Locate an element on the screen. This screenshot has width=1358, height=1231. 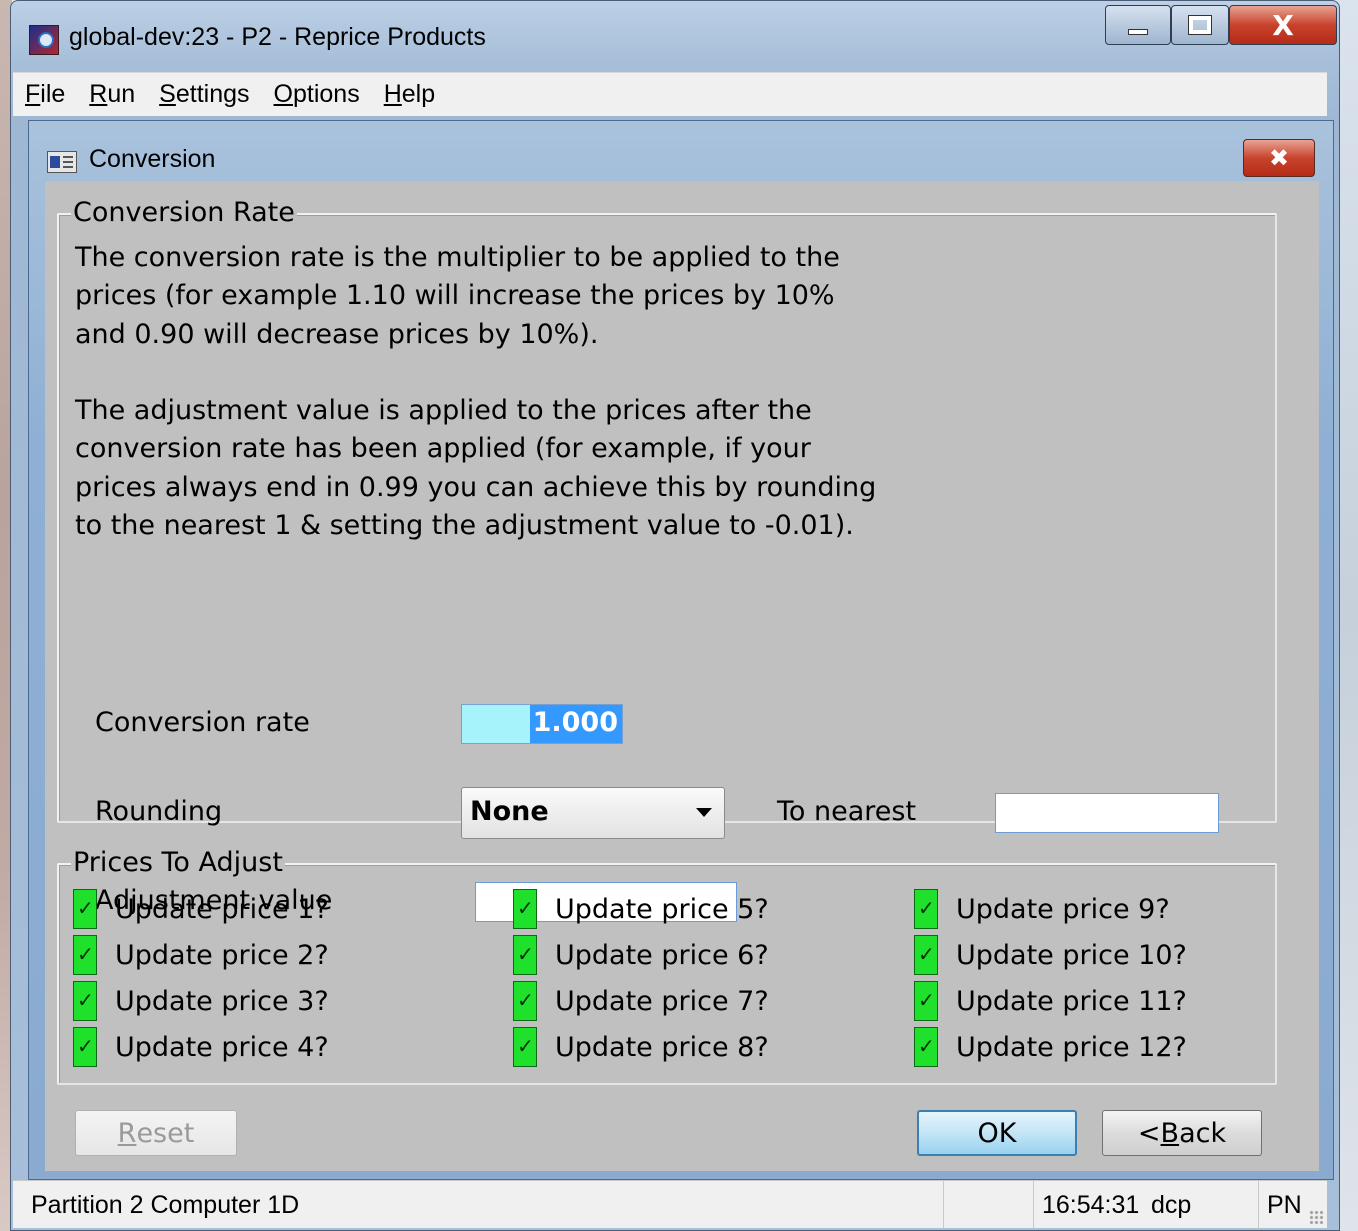
status-time: 16:54:31 is located at coordinates (1086, 1205).